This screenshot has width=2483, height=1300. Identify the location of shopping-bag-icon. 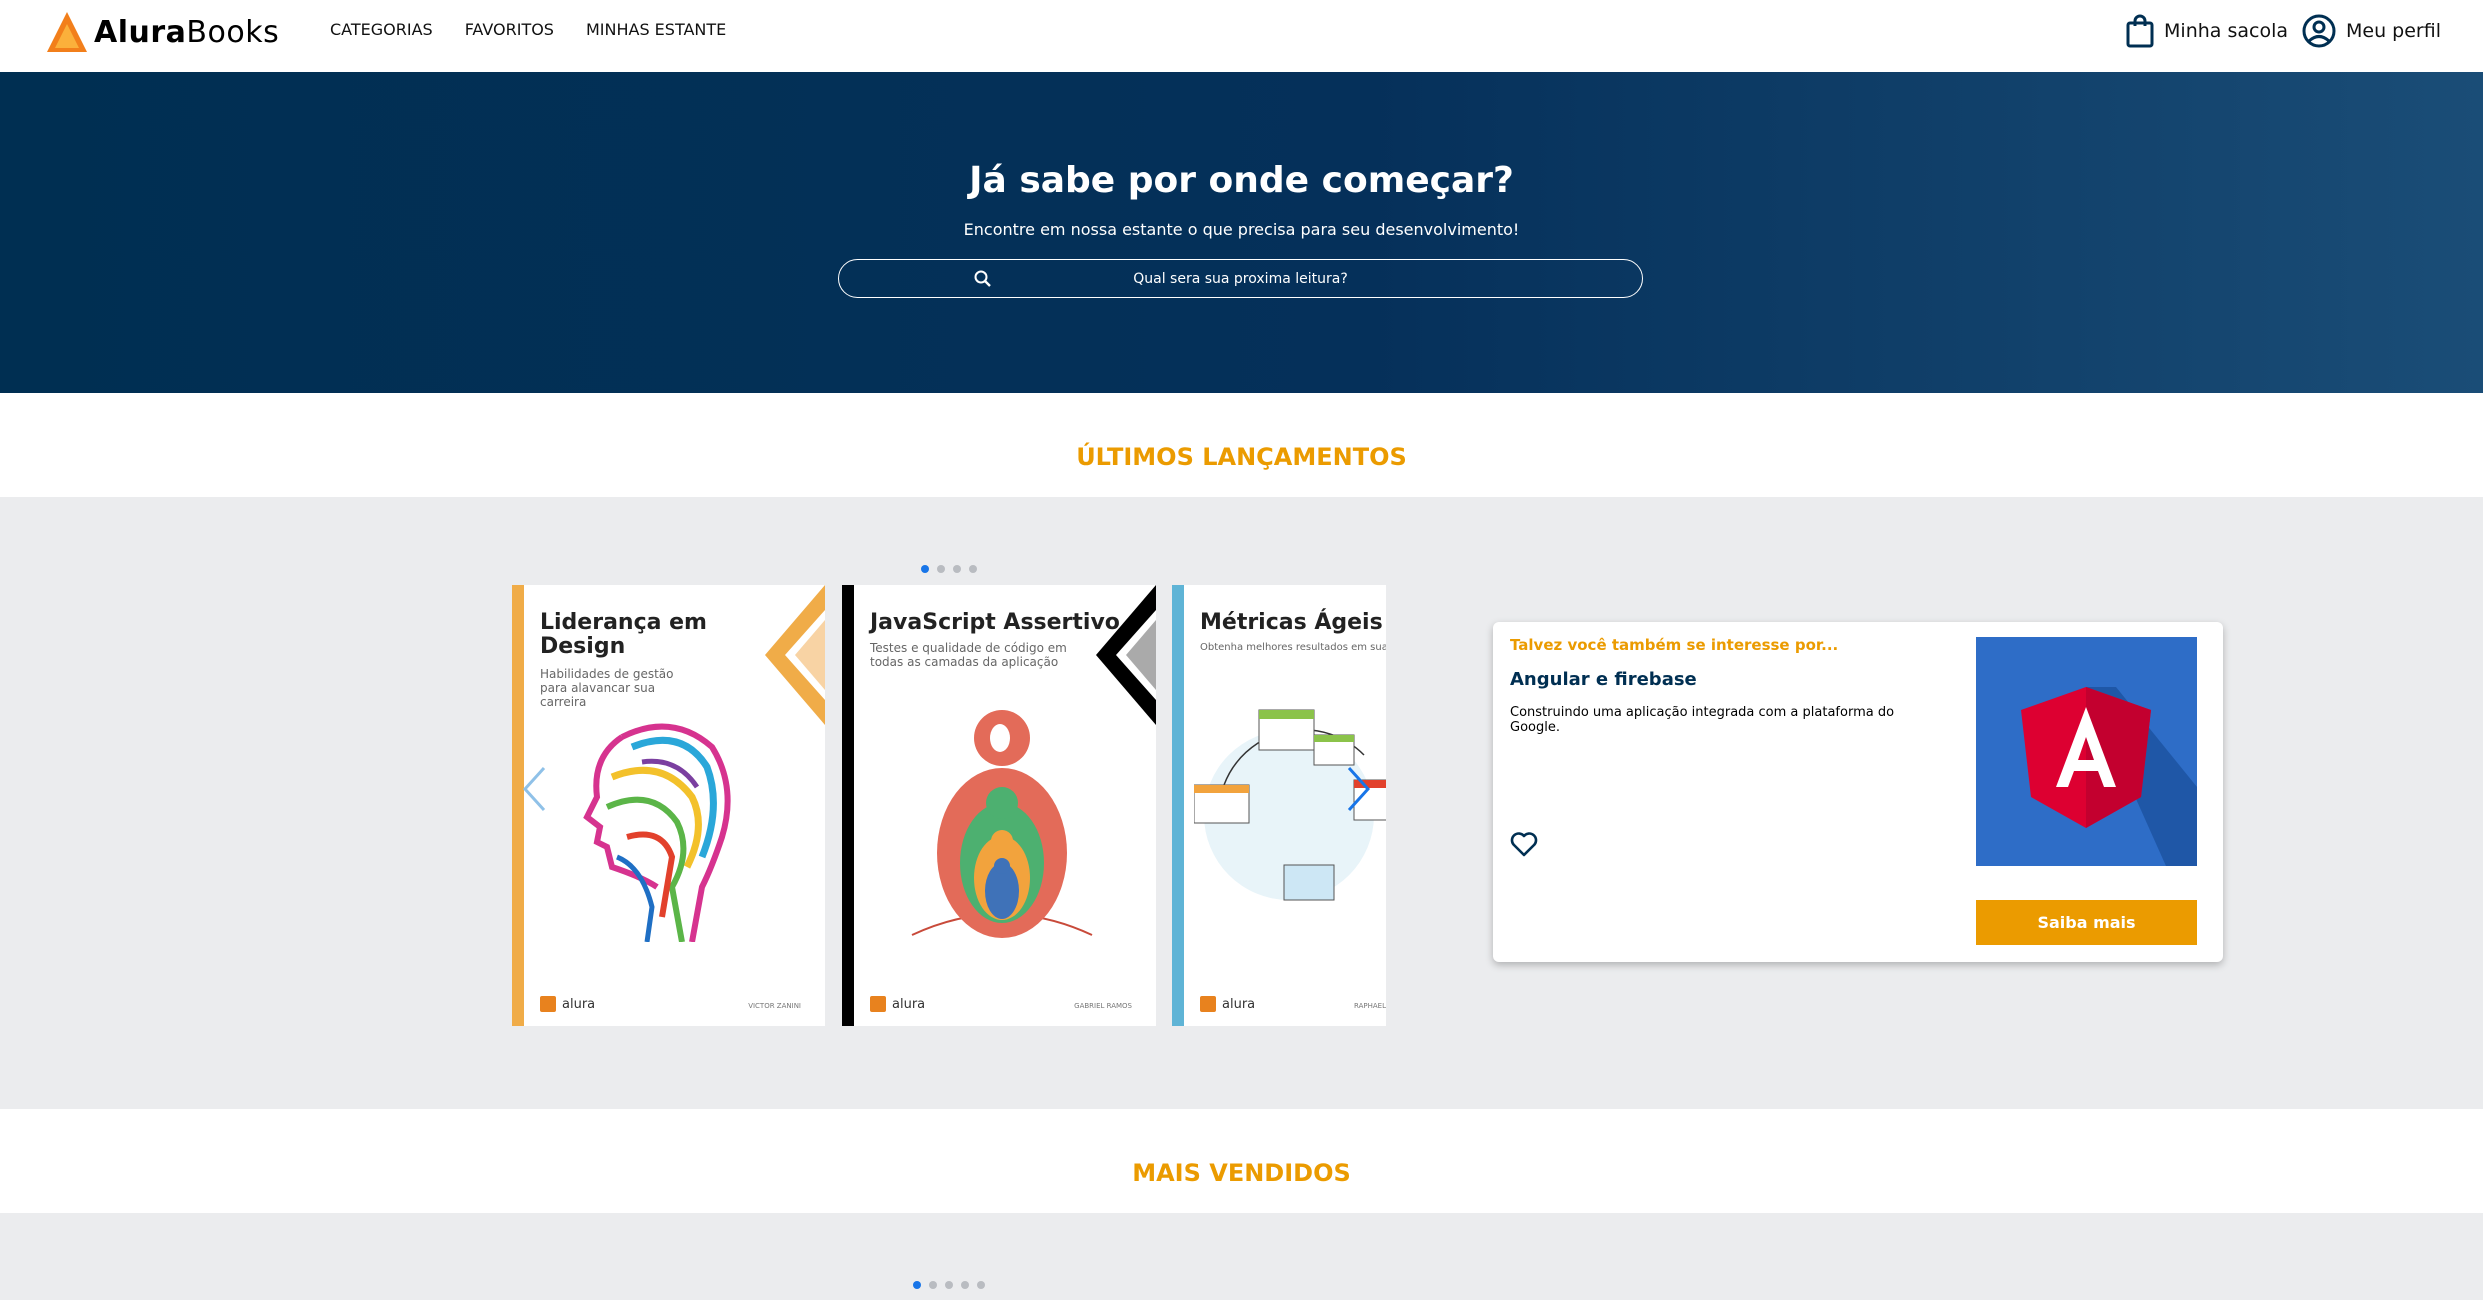
(2140, 31).